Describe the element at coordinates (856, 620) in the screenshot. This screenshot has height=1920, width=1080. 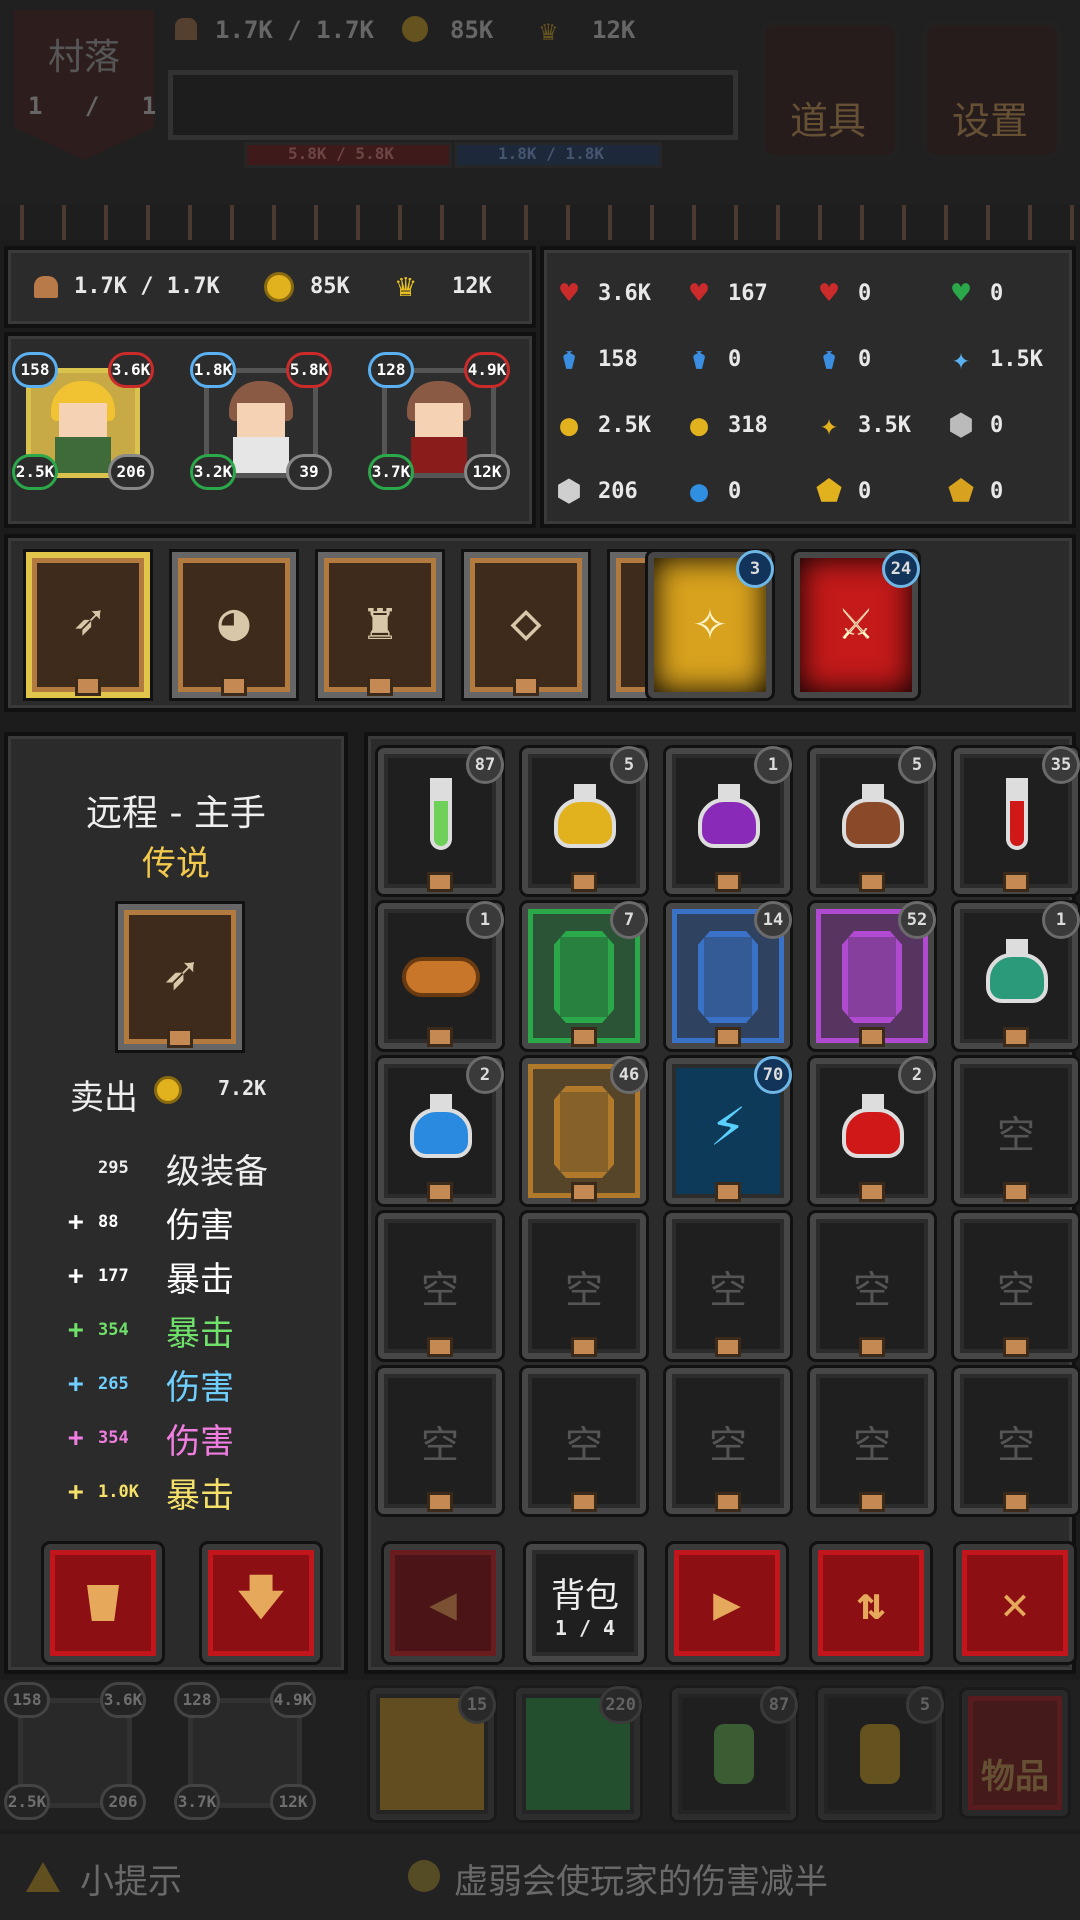
I see `fire-sword-skill-icon: ⚔` at that location.